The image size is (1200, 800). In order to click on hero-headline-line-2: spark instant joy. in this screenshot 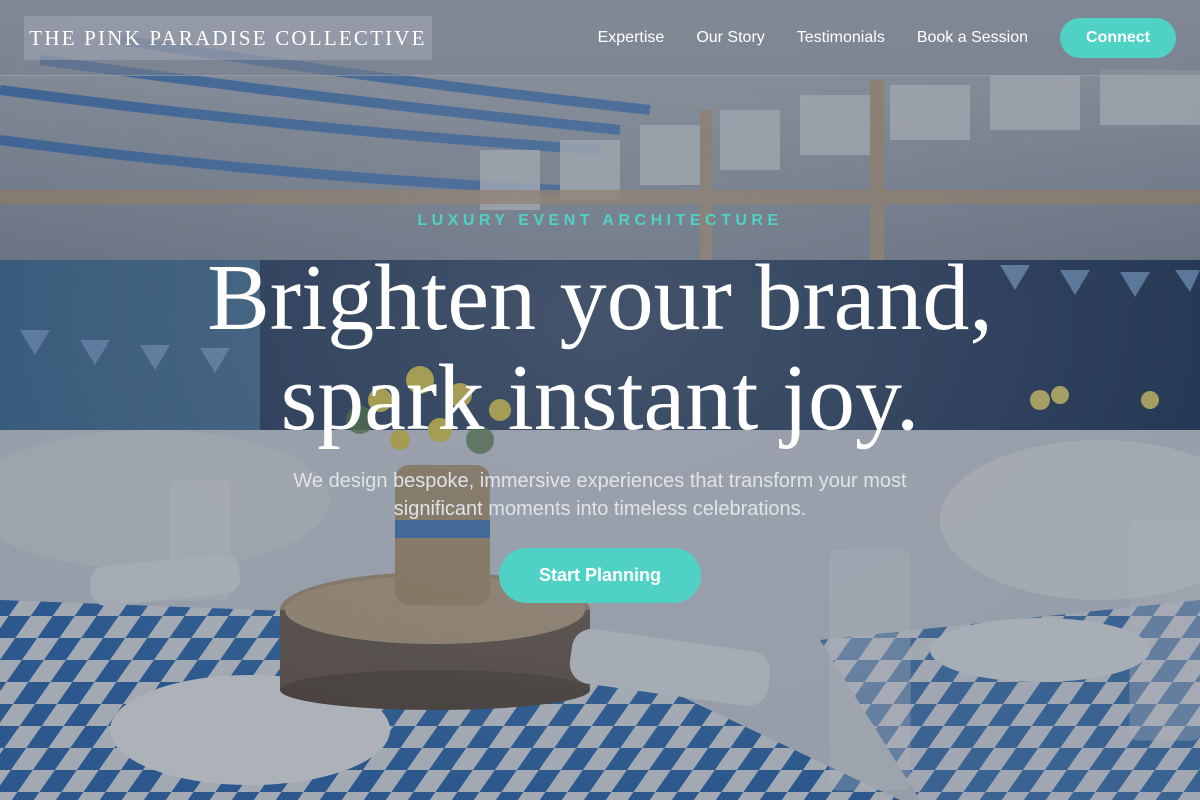, I will do `click(600, 398)`.